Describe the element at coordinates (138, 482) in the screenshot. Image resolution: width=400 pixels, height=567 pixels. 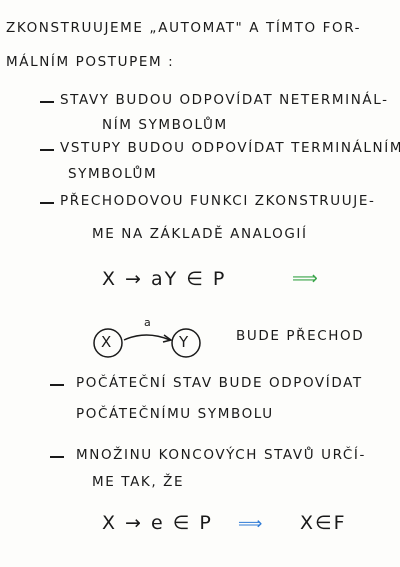
I see `bullet-5-line-2: ME TAK, ŽE` at that location.